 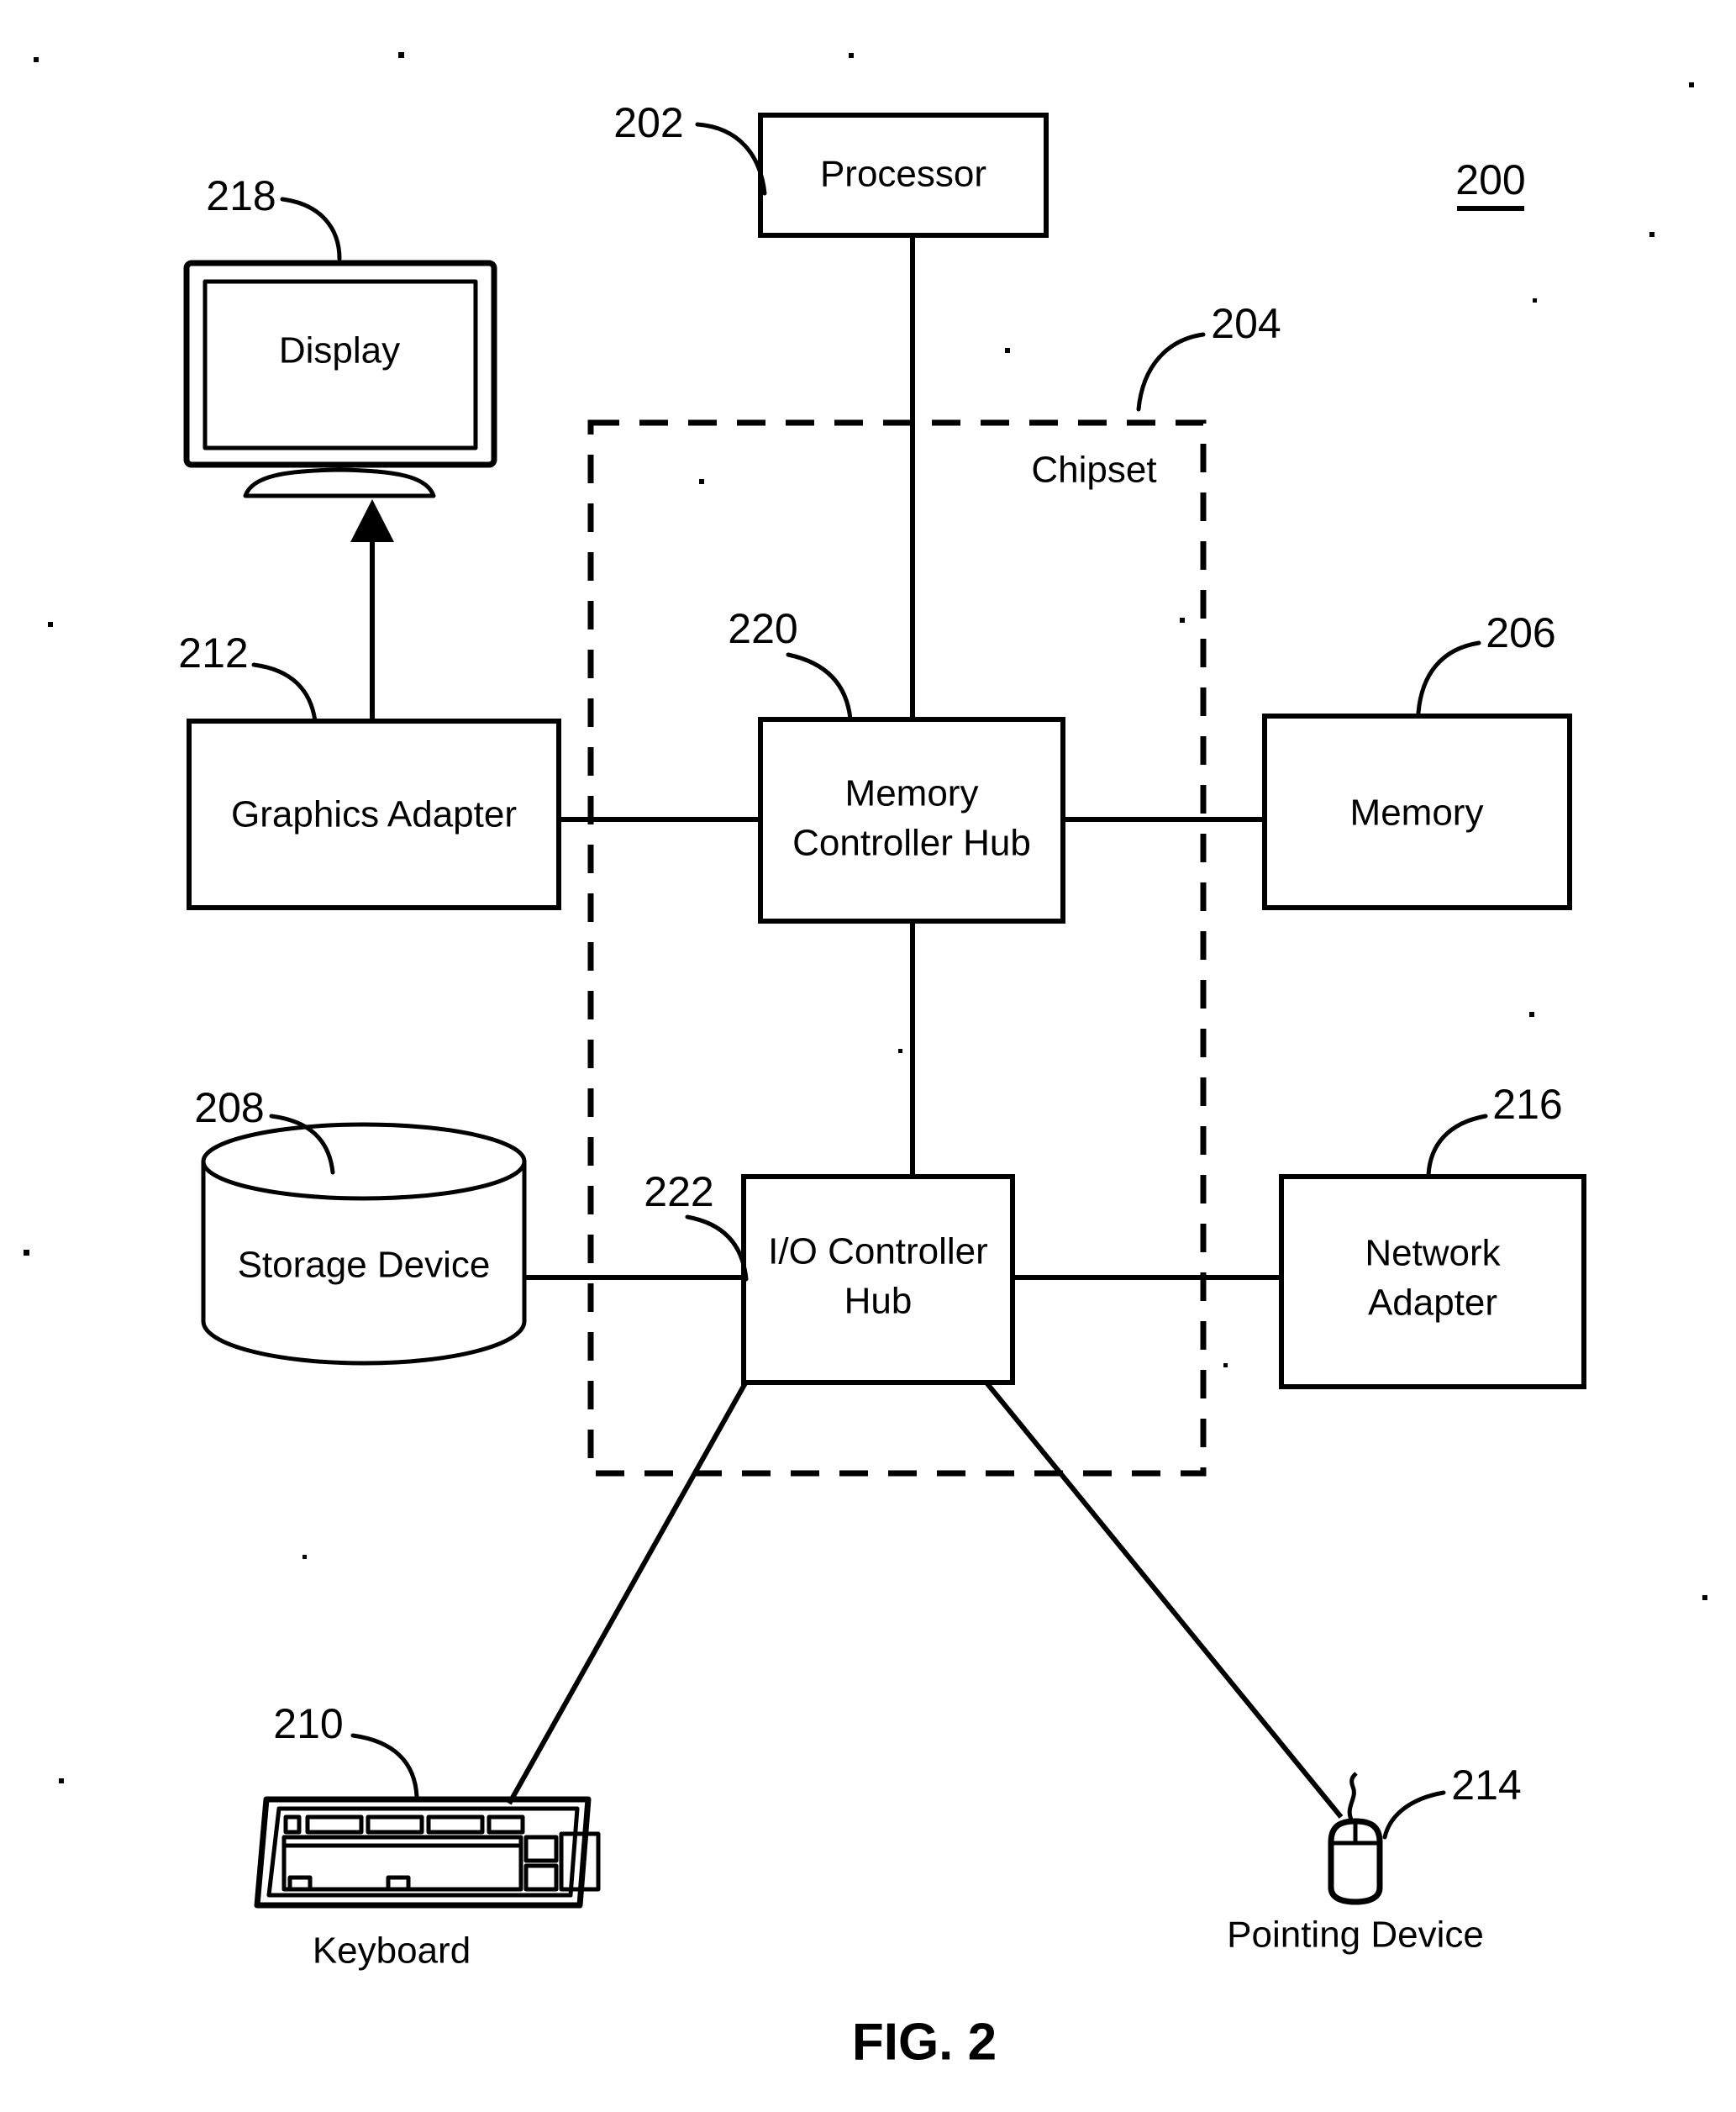 I want to click on ref-218: 218, so click(x=241, y=196).